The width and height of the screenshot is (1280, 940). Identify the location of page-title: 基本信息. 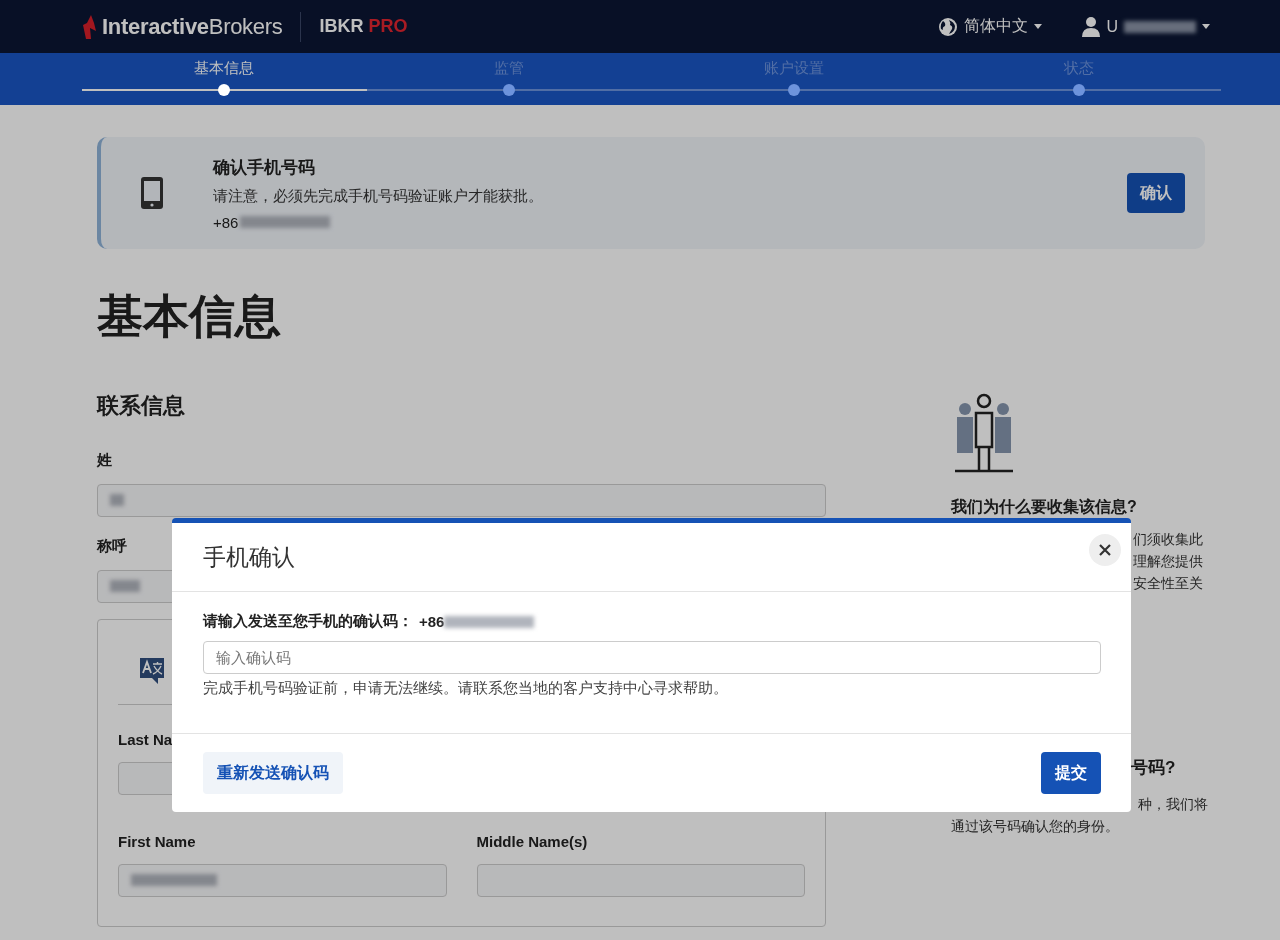
(189, 316).